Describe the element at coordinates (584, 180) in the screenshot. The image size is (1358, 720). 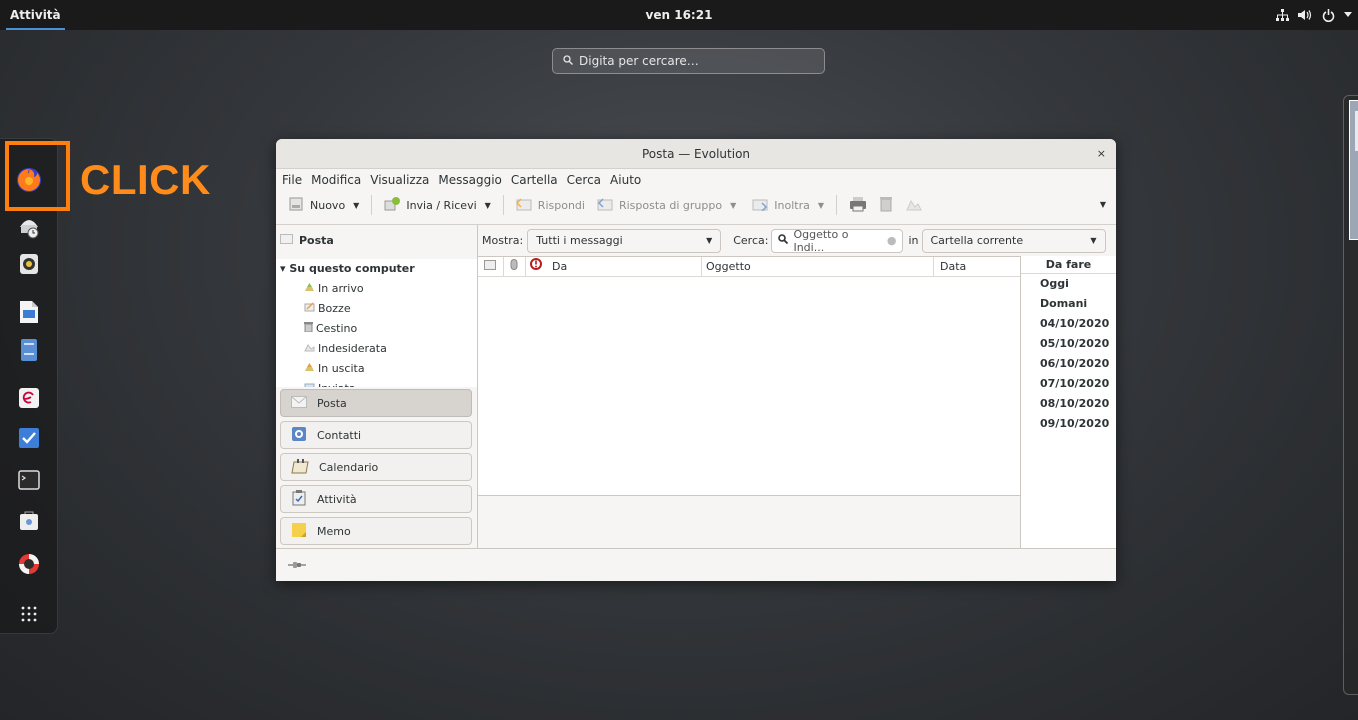
I see `menu-search: Cerca` at that location.